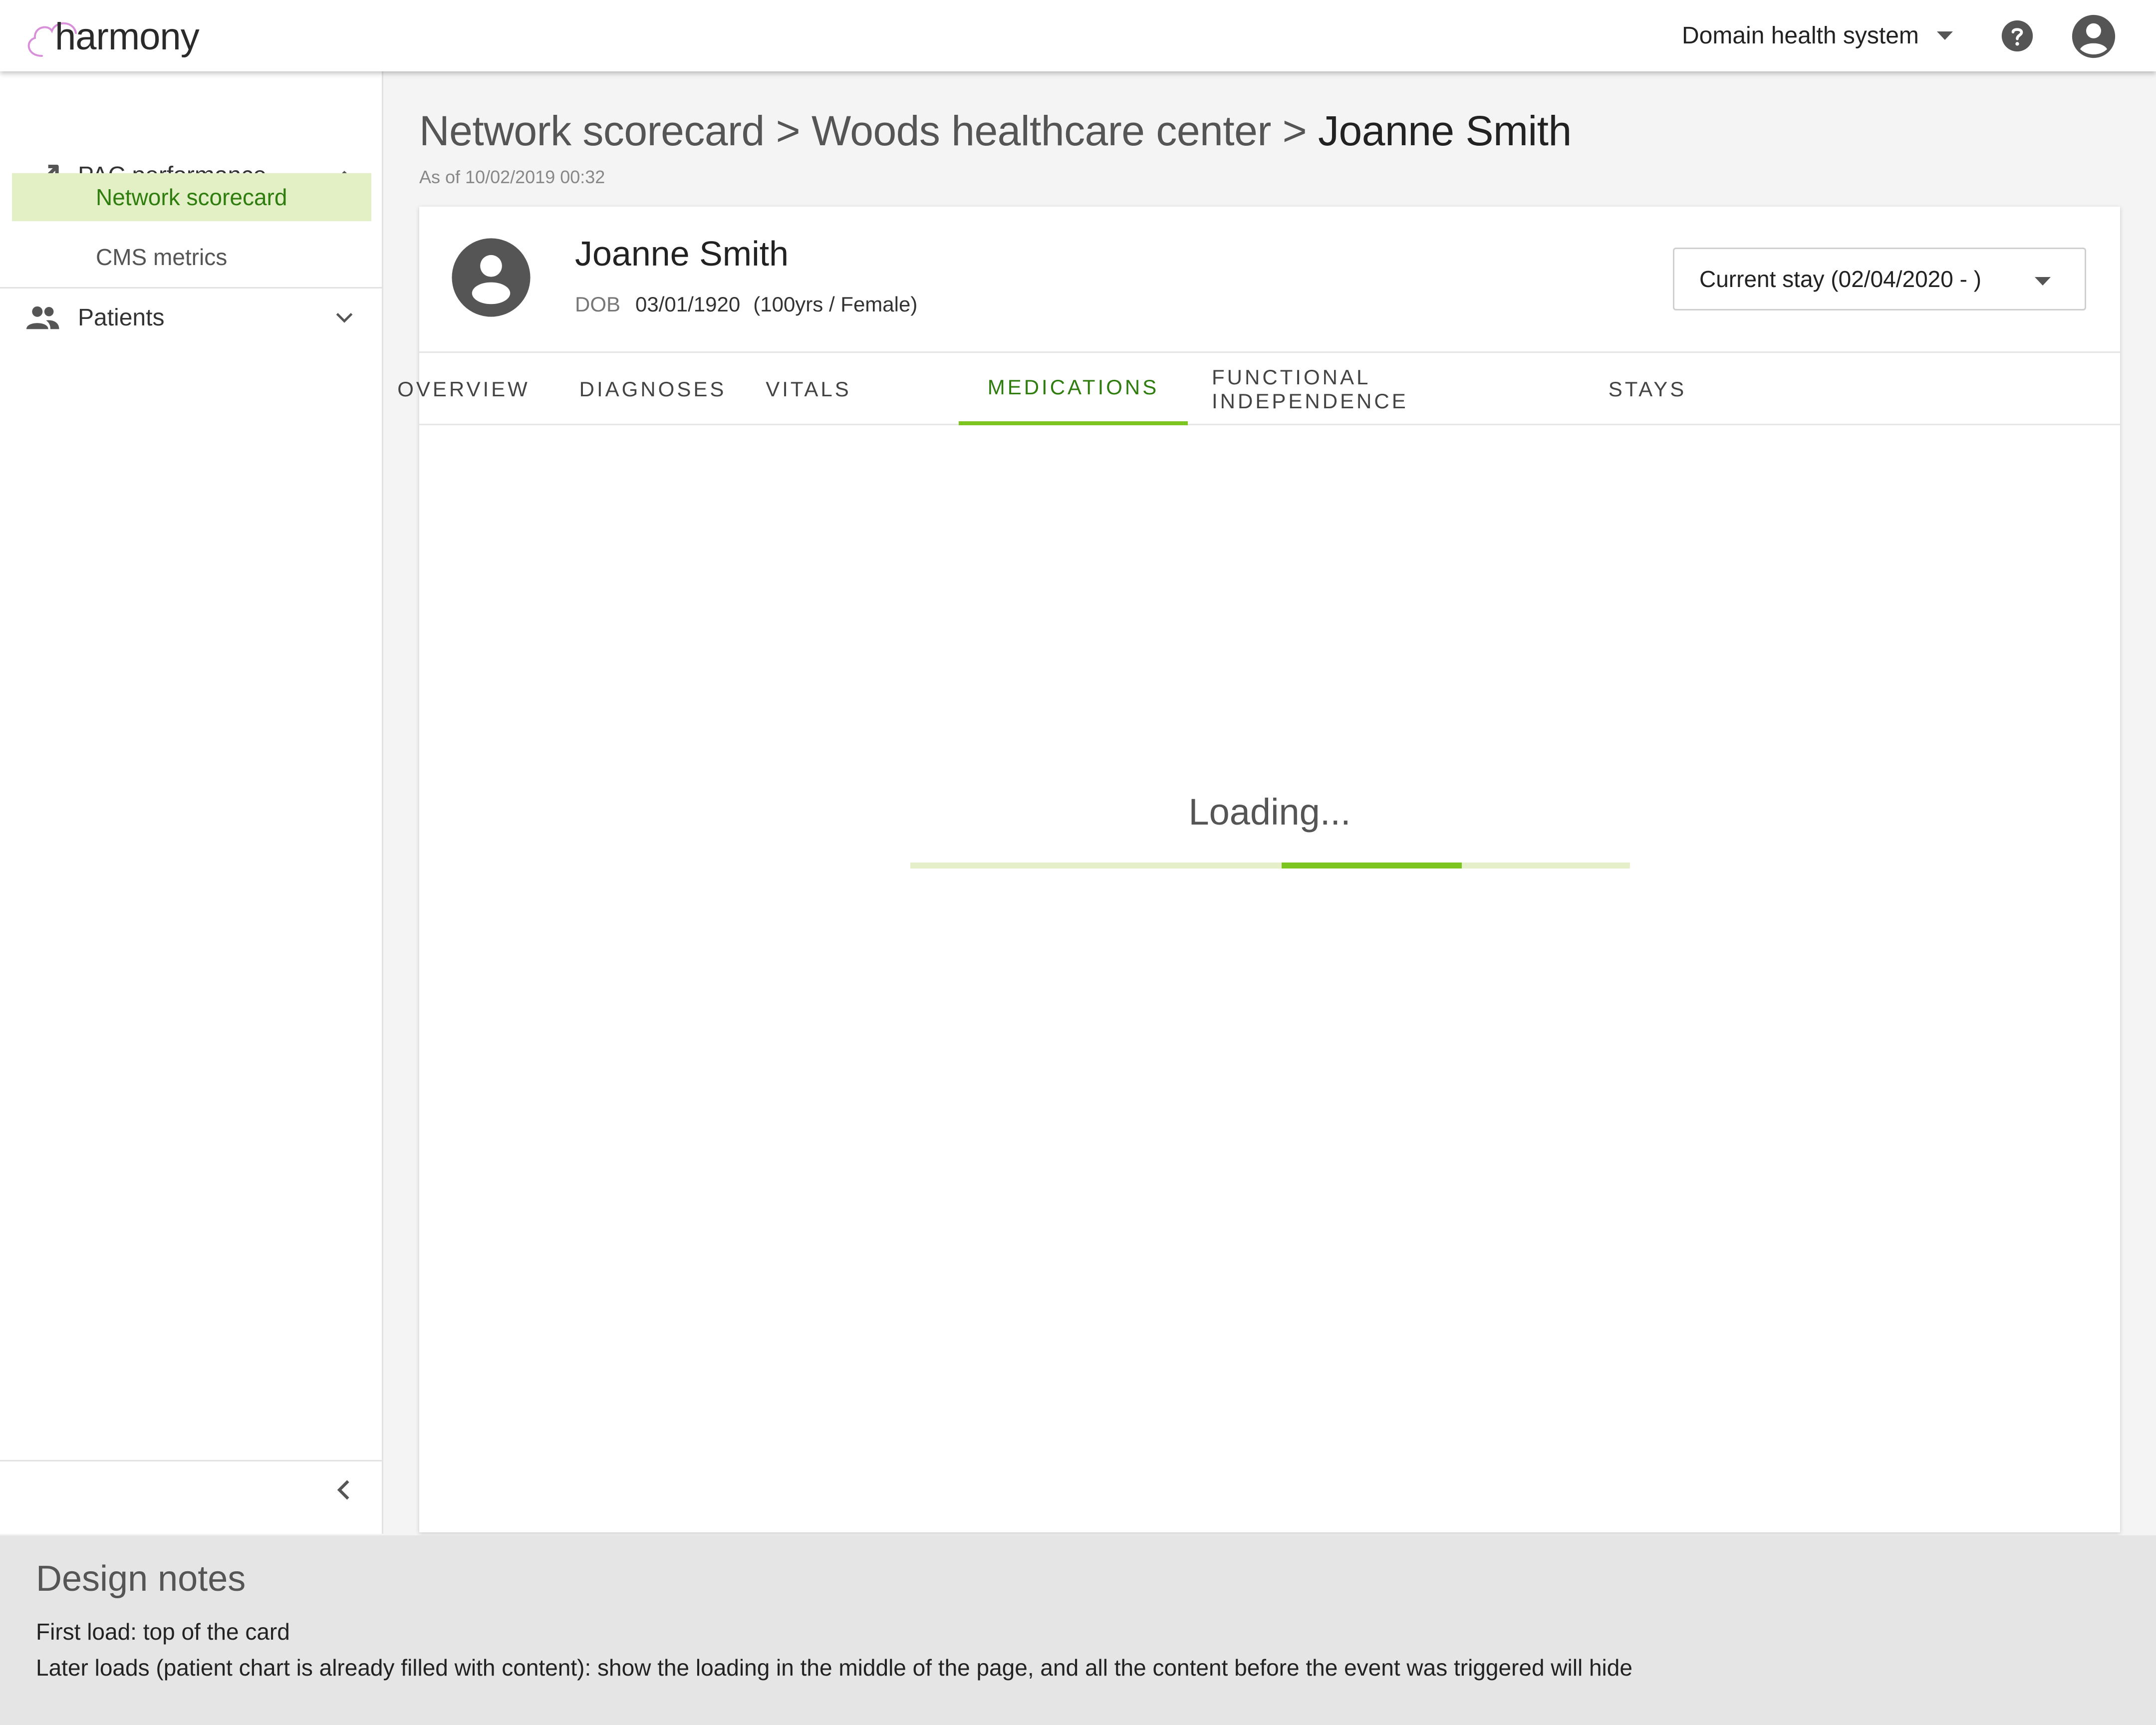 This screenshot has width=2156, height=1725. What do you see at coordinates (42, 317) in the screenshot?
I see `people-icon` at bounding box center [42, 317].